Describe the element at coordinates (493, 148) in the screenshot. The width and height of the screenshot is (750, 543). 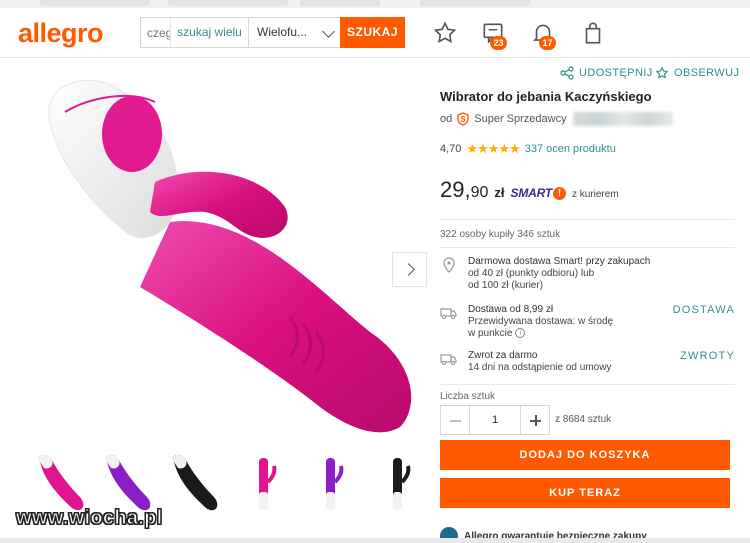
I see `rating-stars: ★★★★★` at that location.